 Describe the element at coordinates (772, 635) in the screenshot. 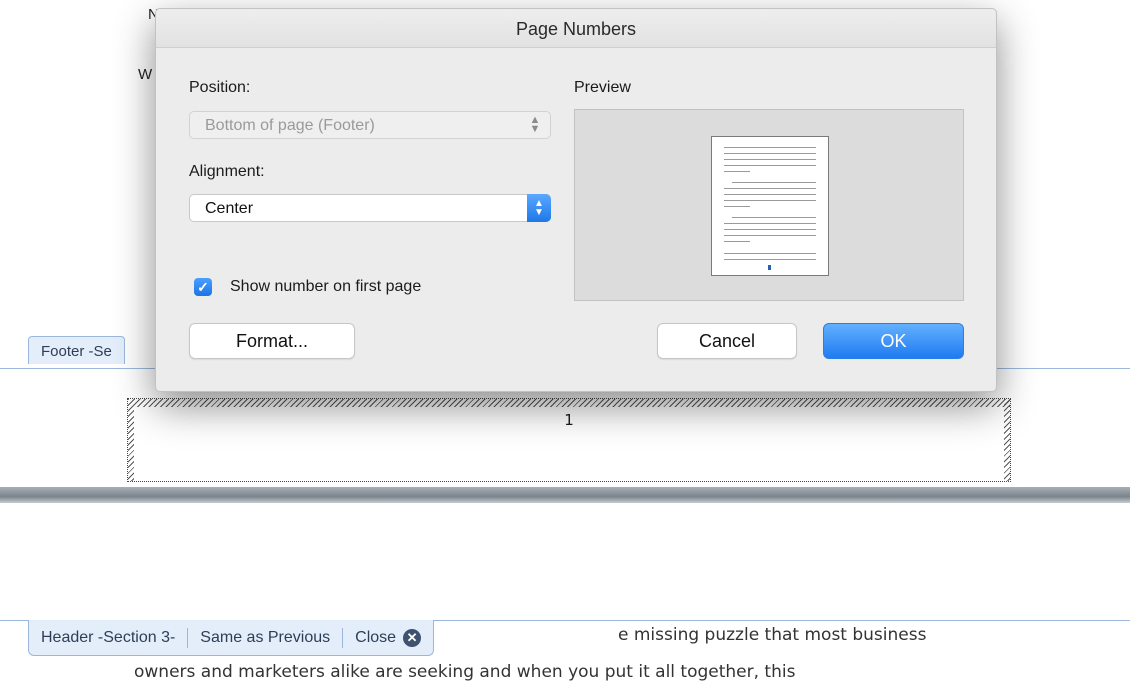

I see `body-text-line: e missing puzzle that most business` at that location.